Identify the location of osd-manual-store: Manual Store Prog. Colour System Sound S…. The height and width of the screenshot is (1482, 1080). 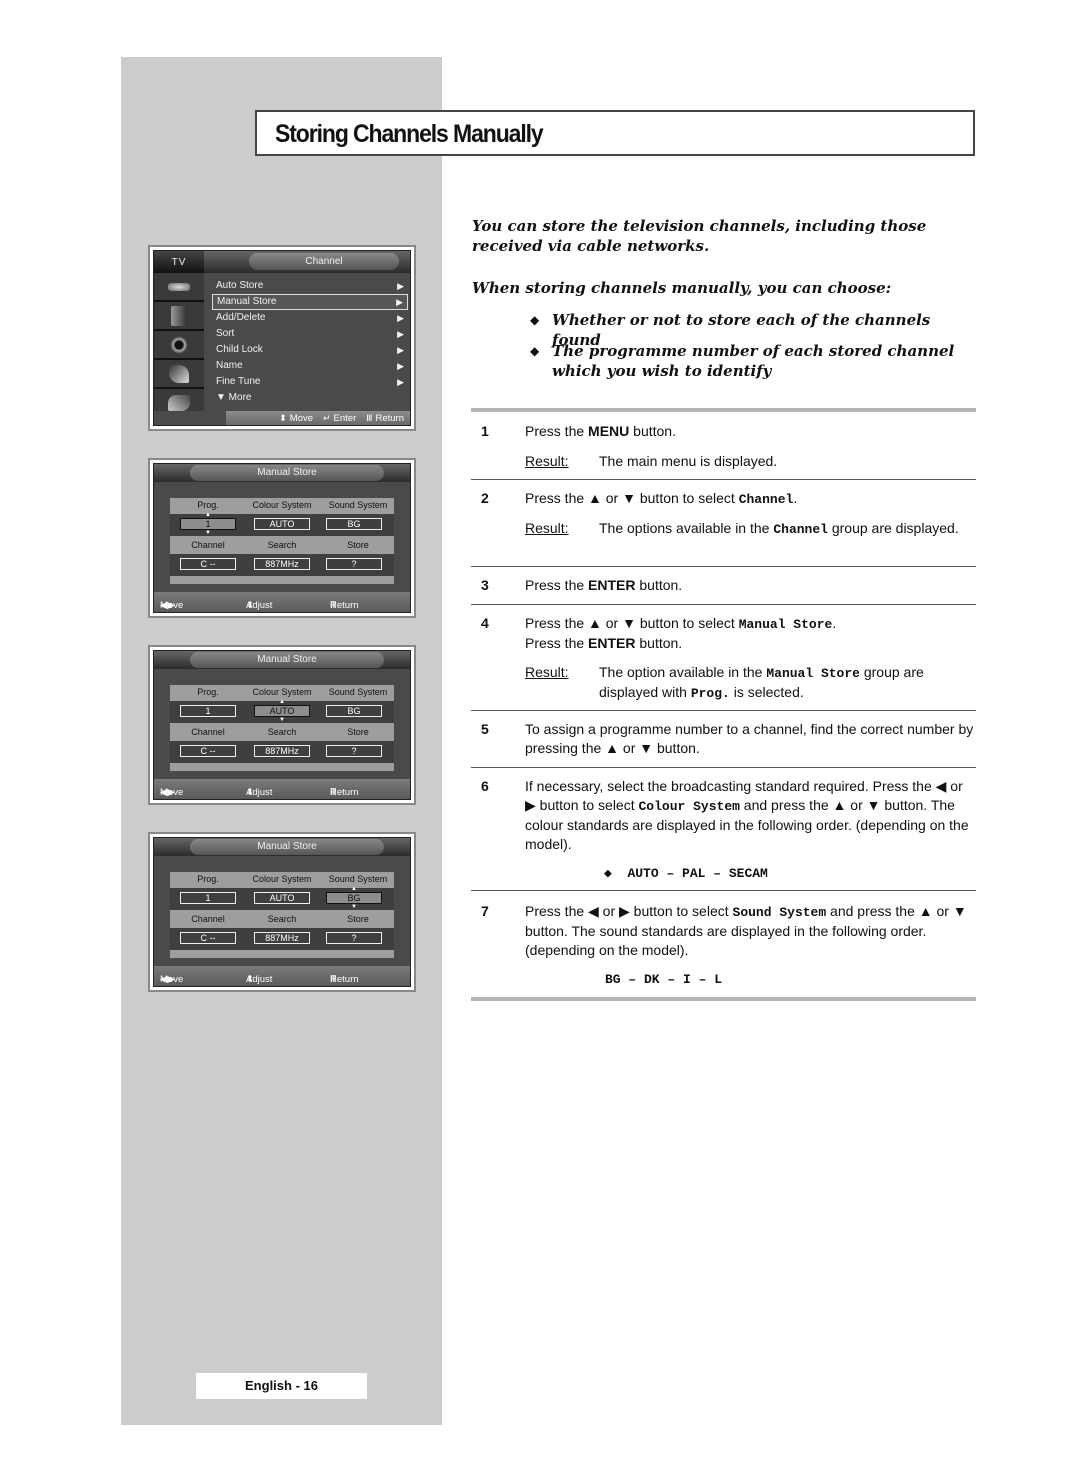
(282, 725).